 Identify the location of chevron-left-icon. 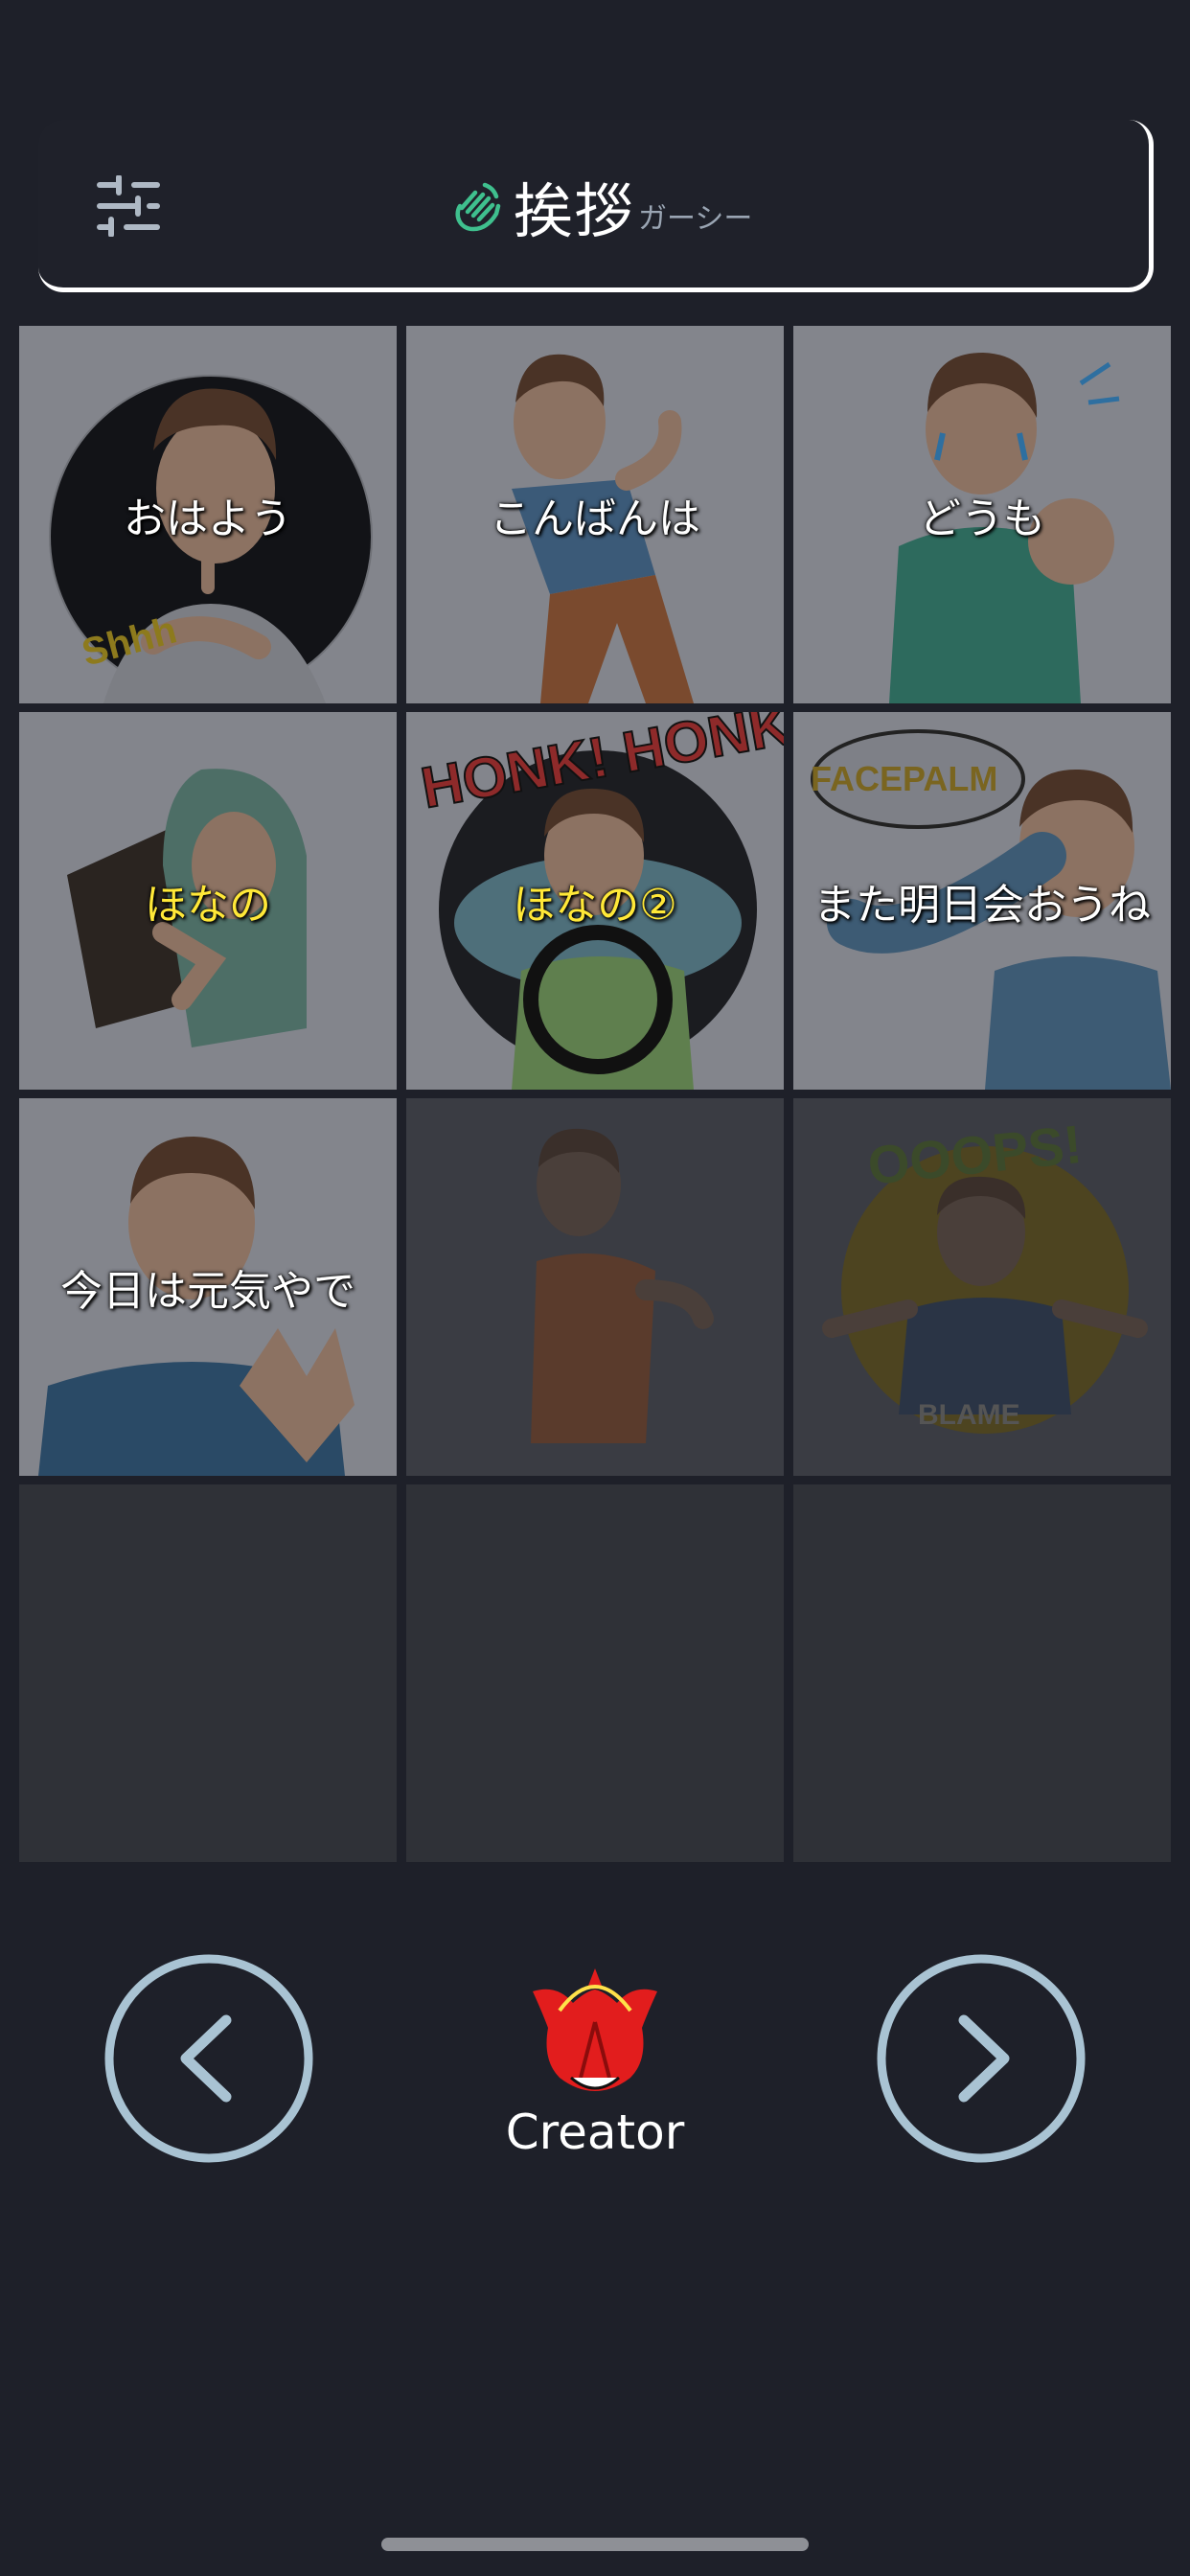
(209, 2058).